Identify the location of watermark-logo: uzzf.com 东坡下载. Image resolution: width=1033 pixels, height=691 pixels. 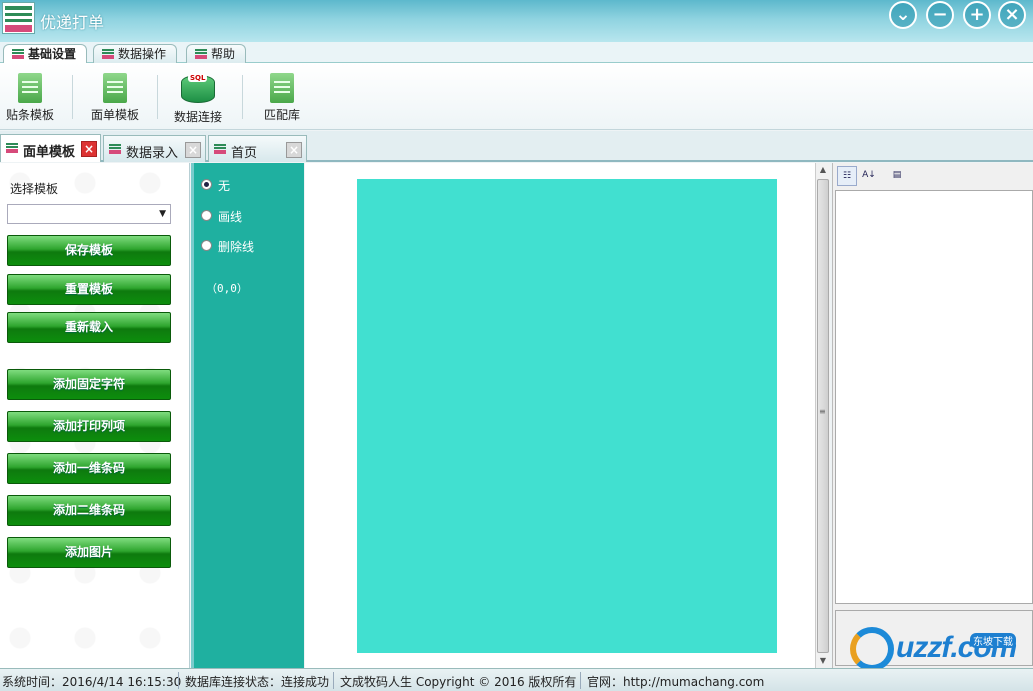
(940, 649).